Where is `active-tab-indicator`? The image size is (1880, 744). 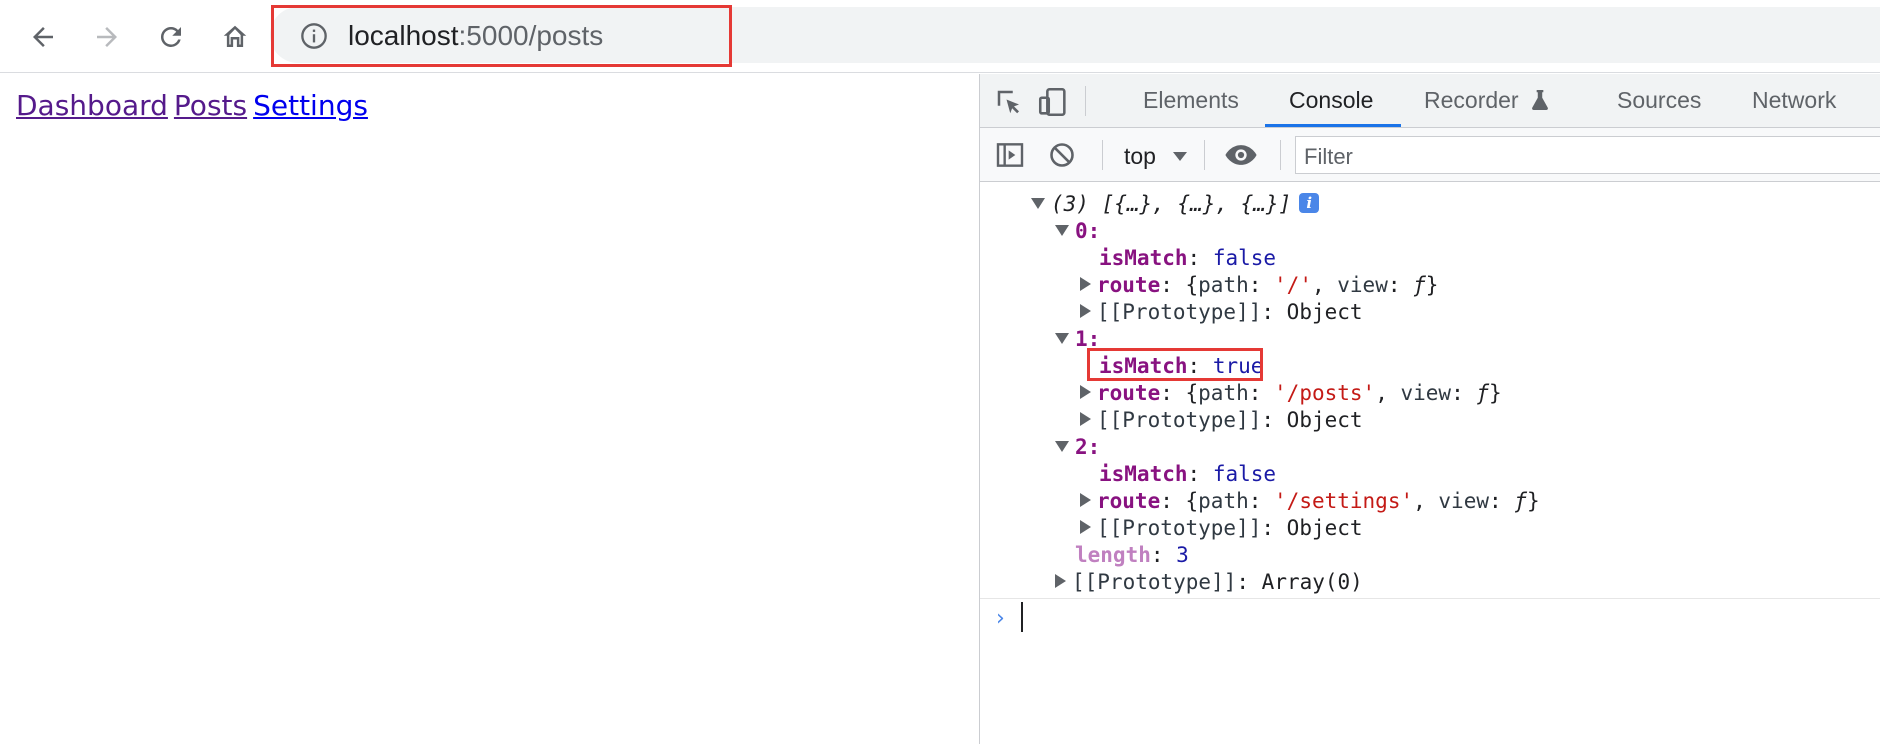 active-tab-indicator is located at coordinates (1333, 125).